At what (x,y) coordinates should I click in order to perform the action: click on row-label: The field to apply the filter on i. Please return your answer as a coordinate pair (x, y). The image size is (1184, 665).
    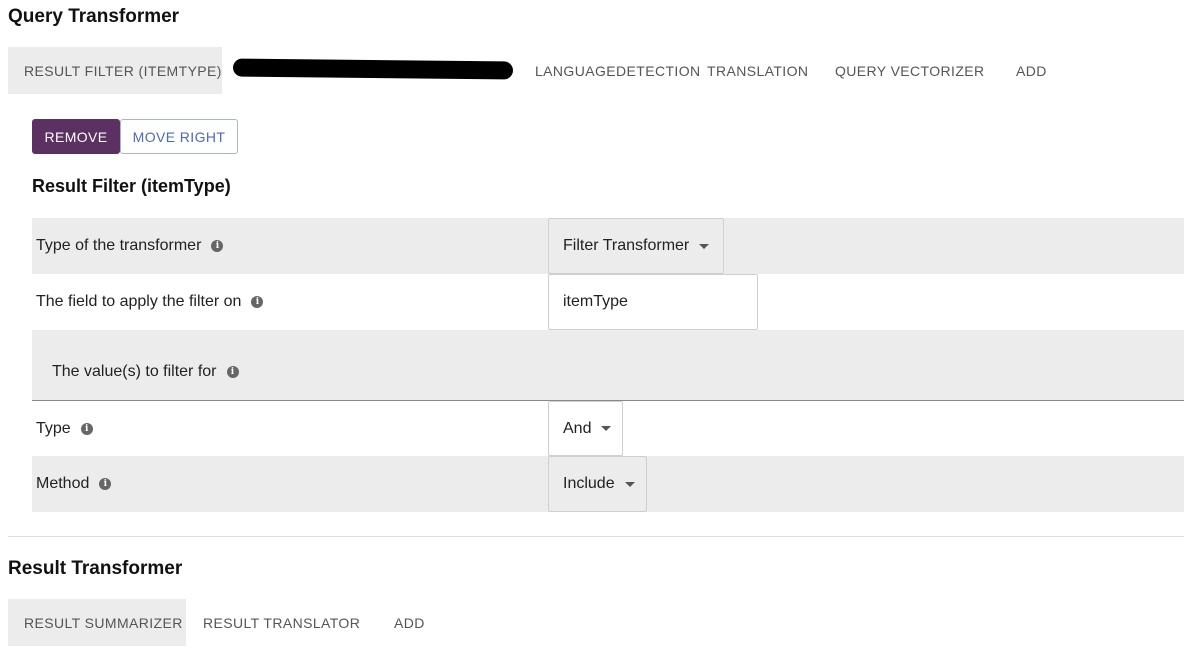
    Looking at the image, I should click on (150, 302).